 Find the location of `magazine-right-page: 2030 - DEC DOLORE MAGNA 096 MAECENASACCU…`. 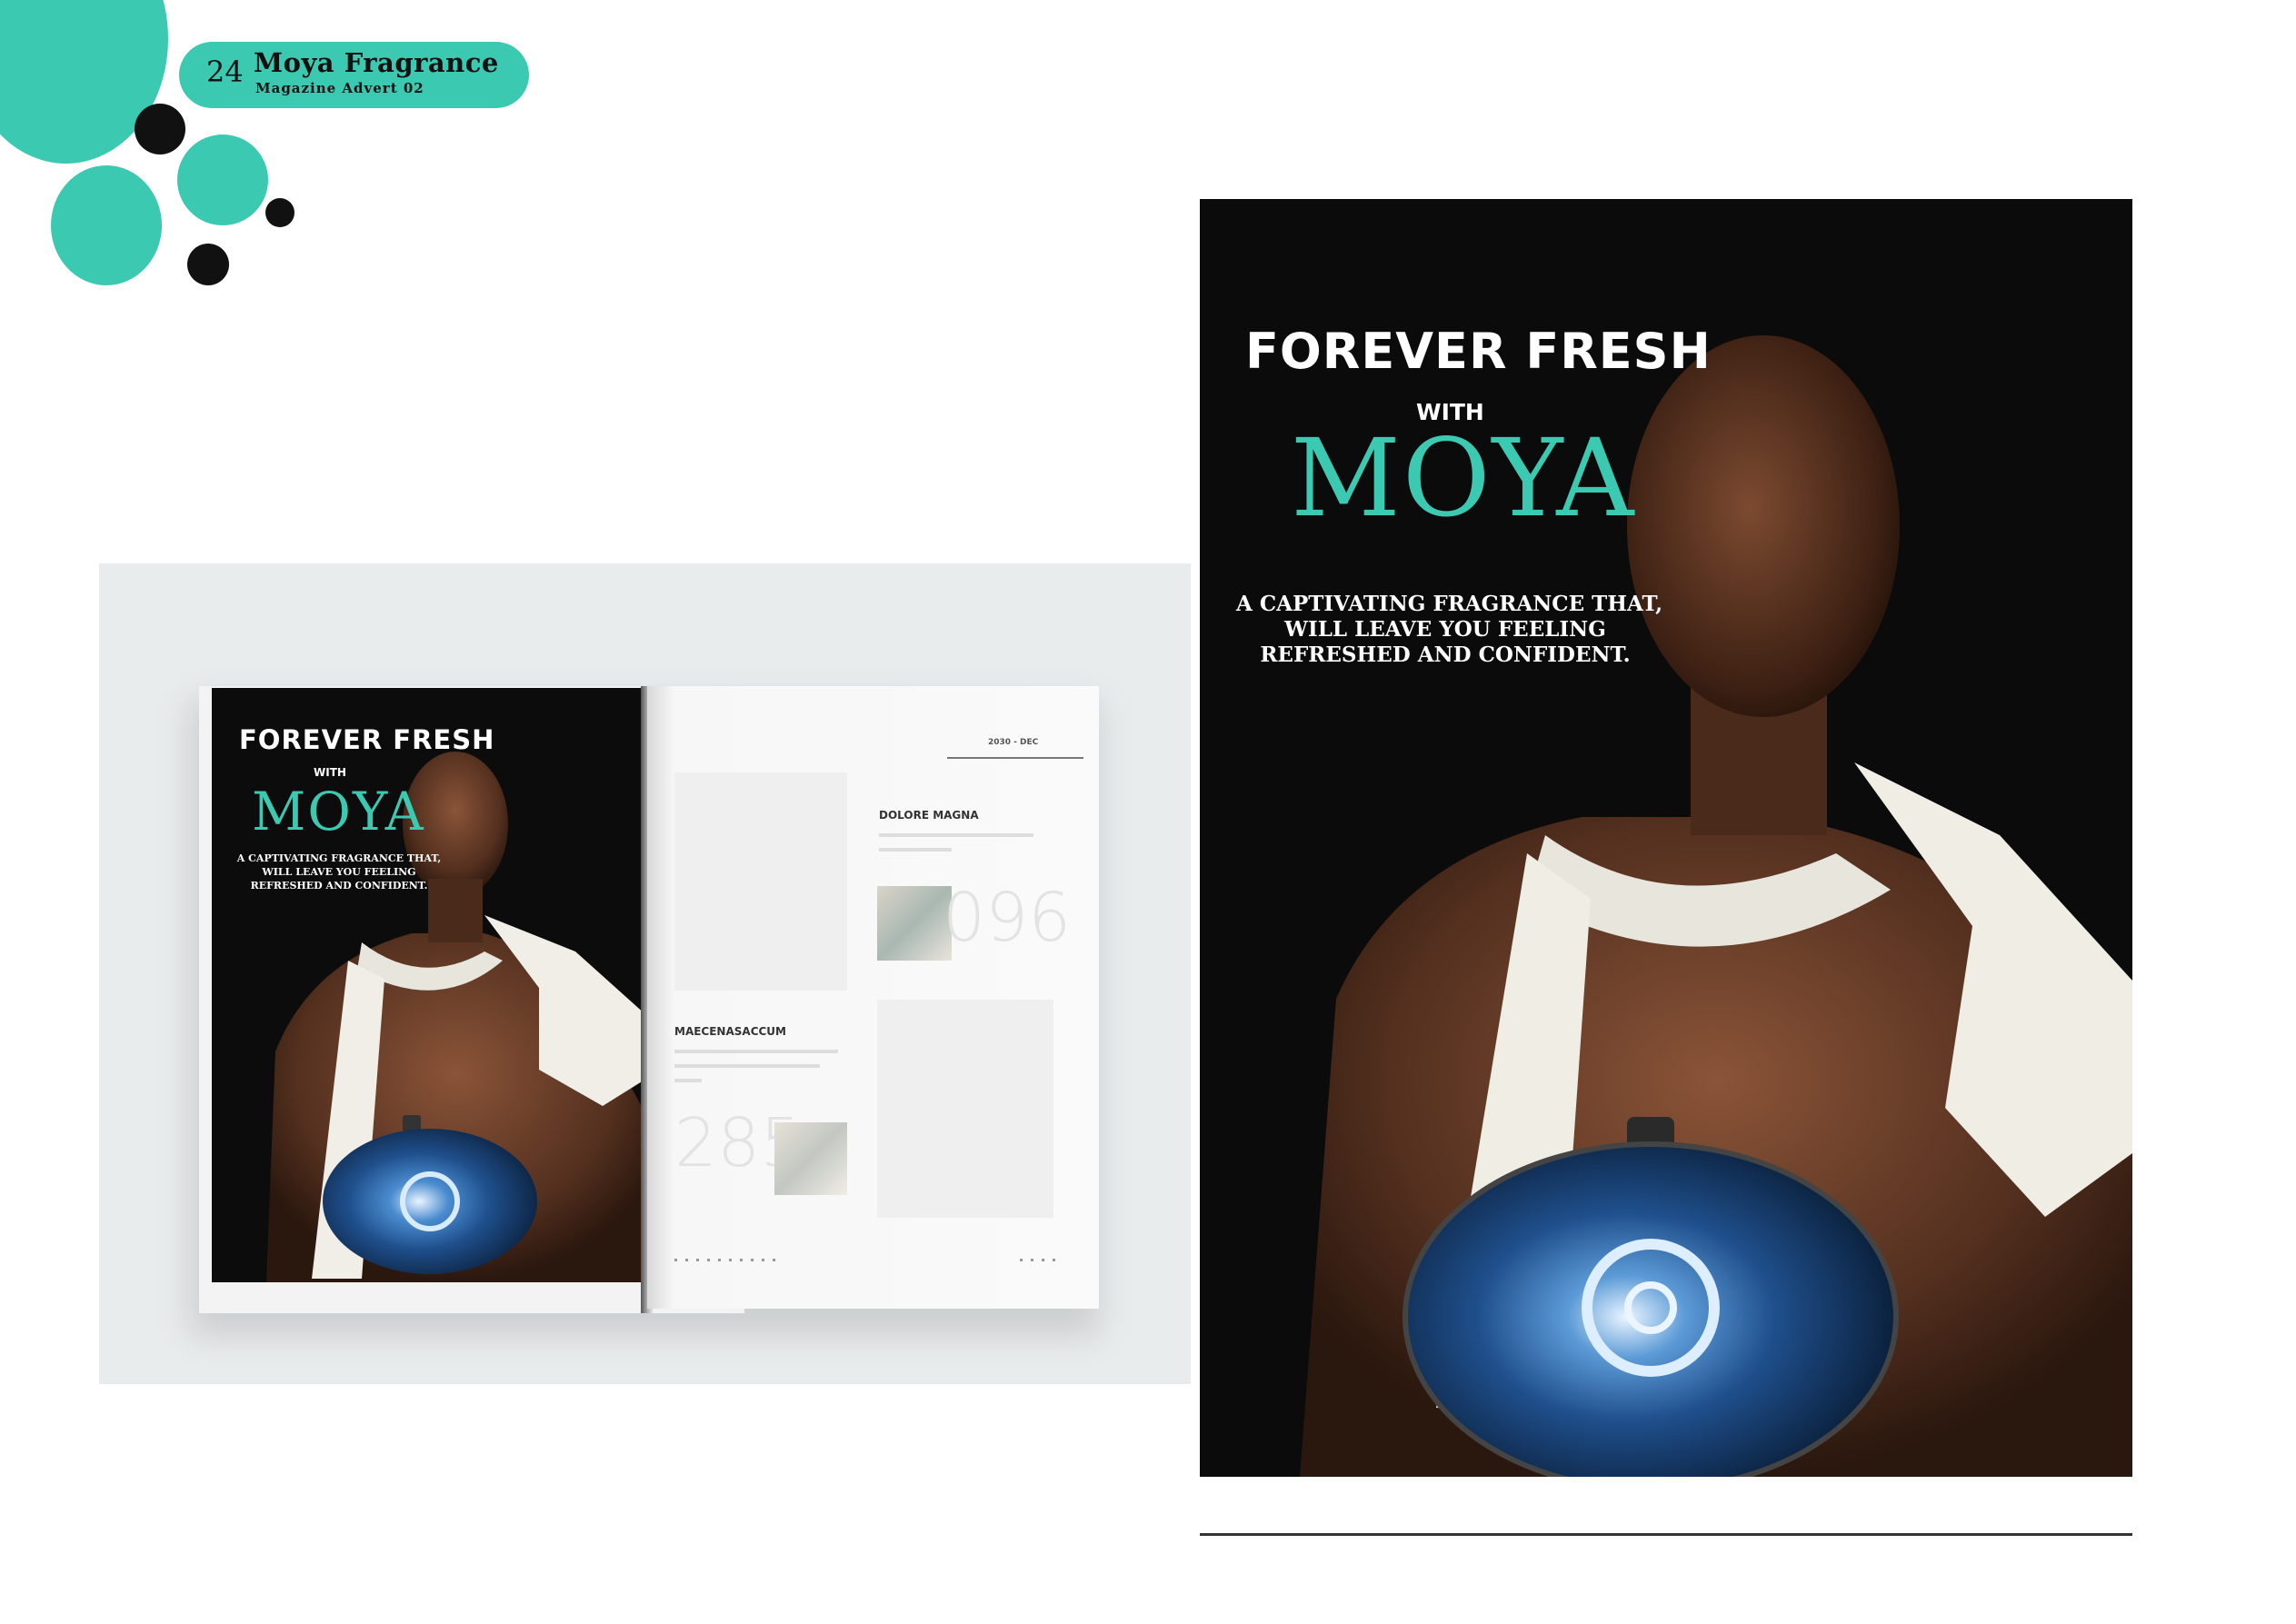

magazine-right-page: 2030 - DEC DOLORE MAGNA 096 MAECENASACCU… is located at coordinates (873, 997).